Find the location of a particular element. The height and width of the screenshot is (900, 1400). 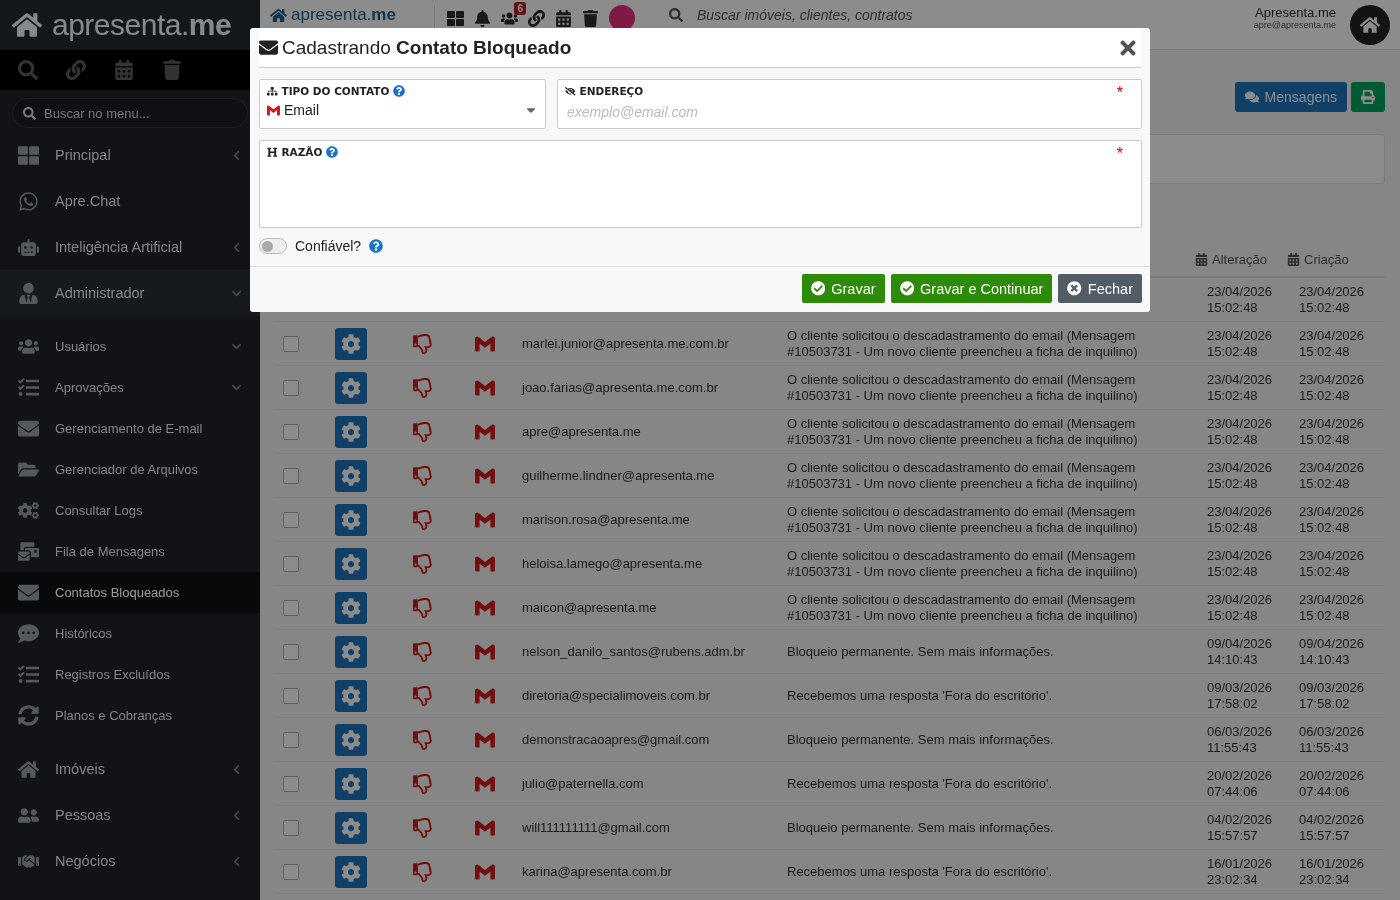

email-cell: karina@apresenta.com.br is located at coordinates (597, 871).